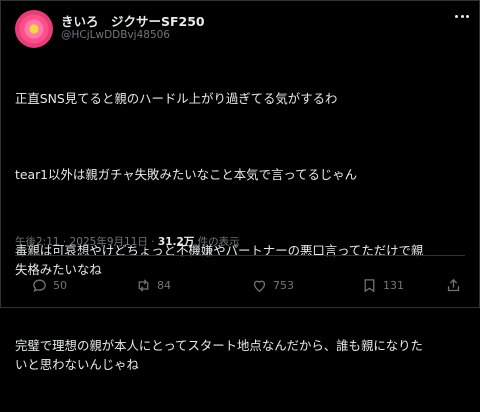 The width and height of the screenshot is (480, 412). Describe the element at coordinates (37, 242) in the screenshot. I see `tweet-time: 午後2:11` at that location.